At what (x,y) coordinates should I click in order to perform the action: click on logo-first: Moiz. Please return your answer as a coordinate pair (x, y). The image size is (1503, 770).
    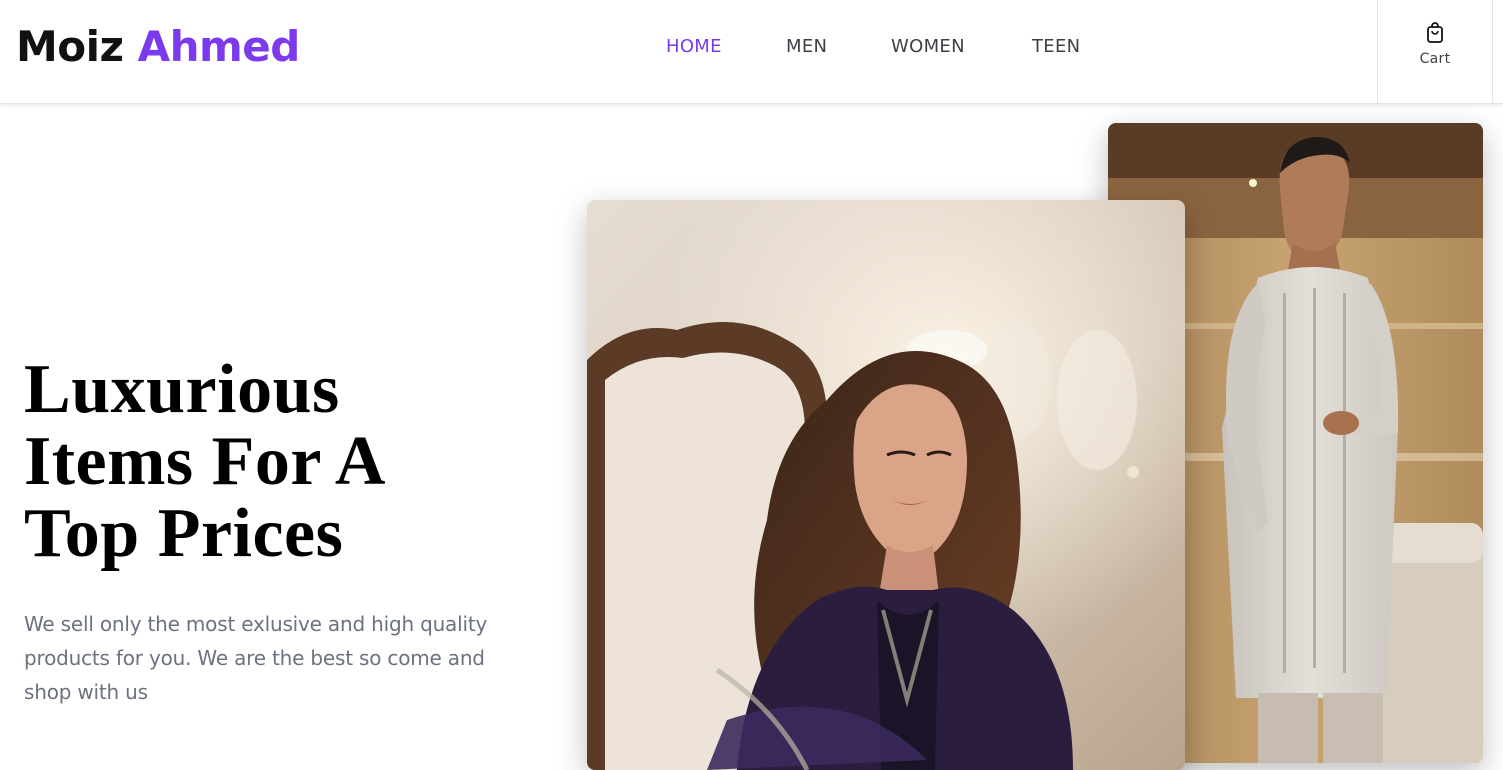
    Looking at the image, I should click on (70, 46).